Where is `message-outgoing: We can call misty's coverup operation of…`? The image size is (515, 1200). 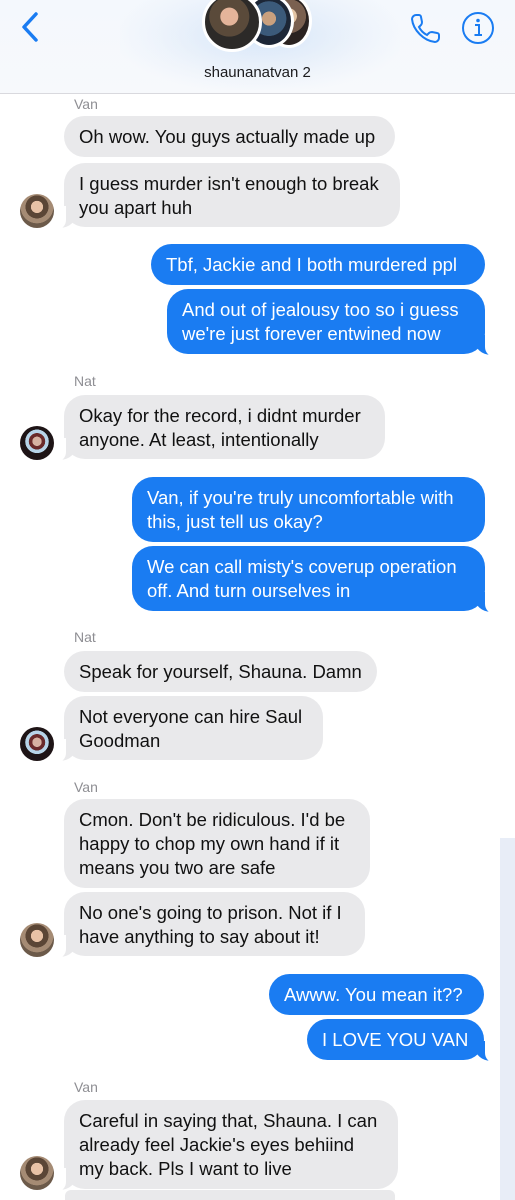 message-outgoing: We can call misty's coverup operation of… is located at coordinates (308, 578).